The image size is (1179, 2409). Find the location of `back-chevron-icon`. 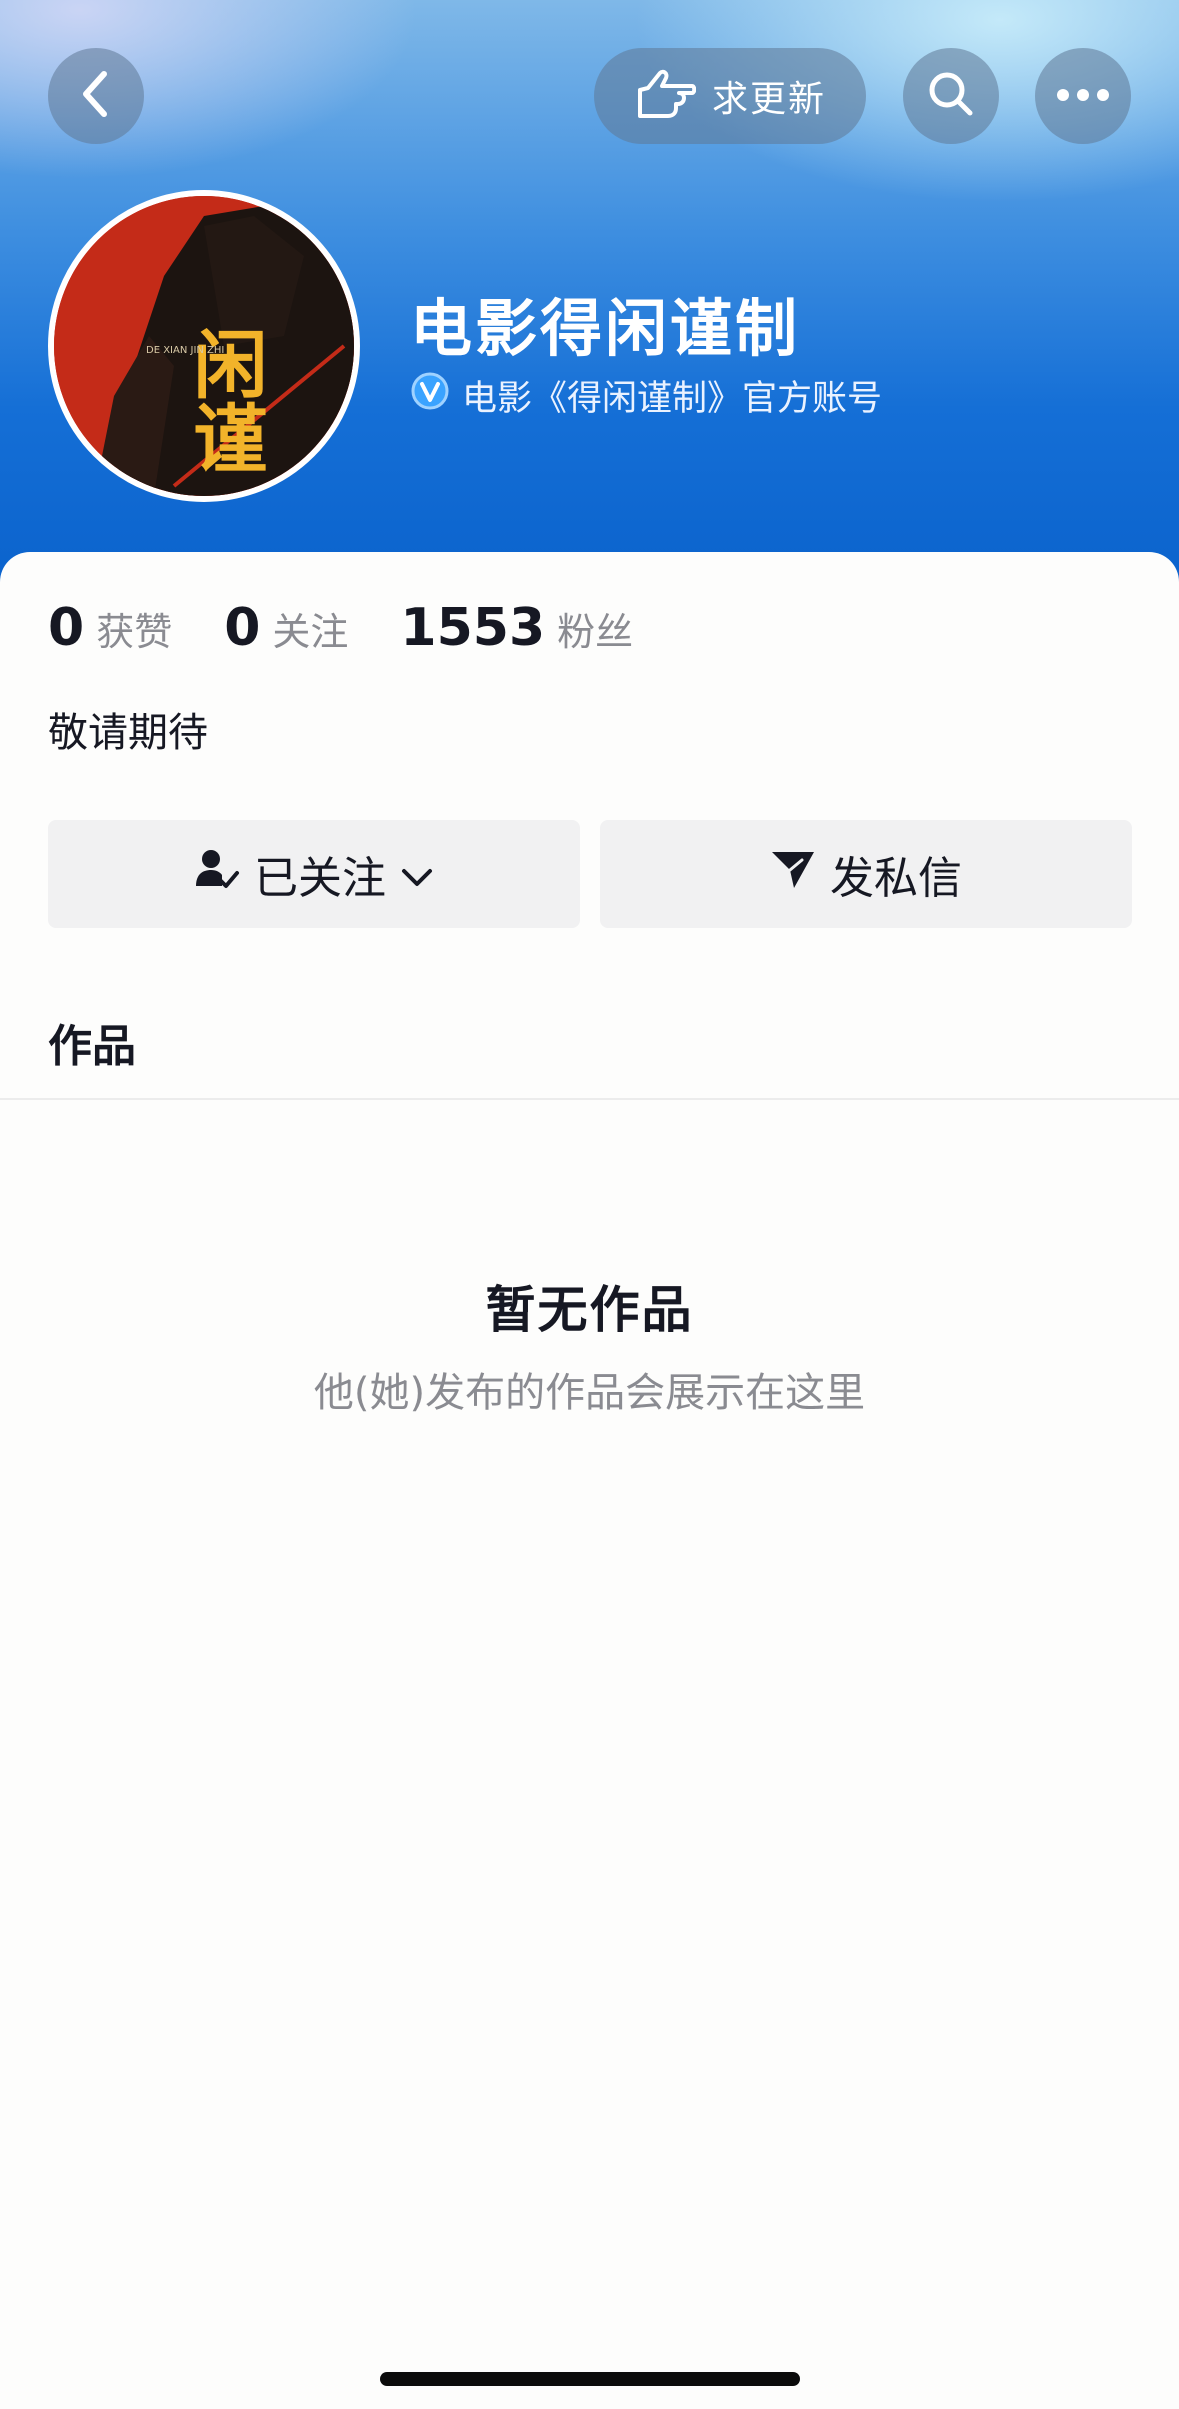

back-chevron-icon is located at coordinates (96, 96).